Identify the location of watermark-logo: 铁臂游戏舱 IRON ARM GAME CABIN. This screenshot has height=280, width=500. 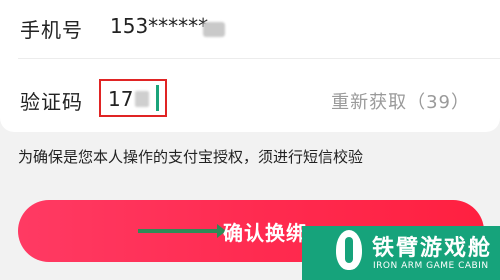
(401, 253).